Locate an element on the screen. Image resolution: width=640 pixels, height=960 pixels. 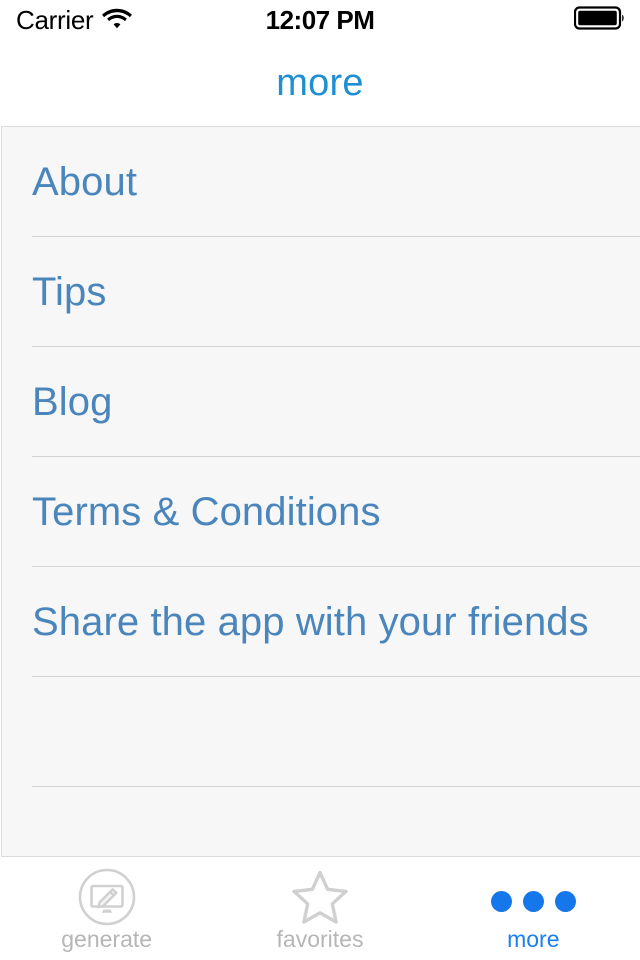
tab-more: more is located at coordinates (533, 909).